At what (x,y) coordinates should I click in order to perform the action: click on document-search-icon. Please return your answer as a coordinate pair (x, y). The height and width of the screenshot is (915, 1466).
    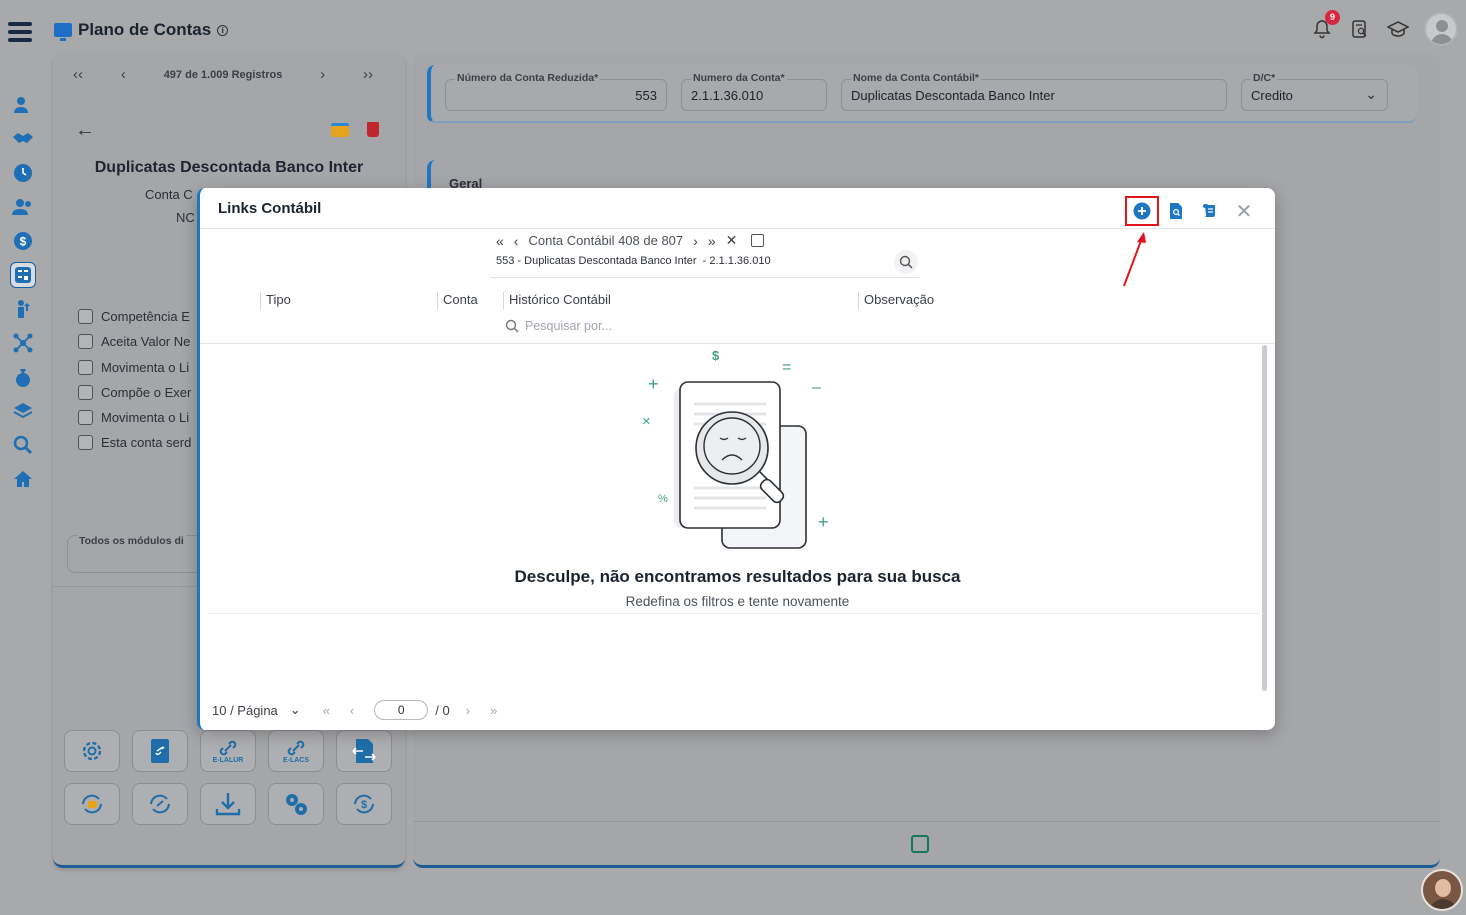
    Looking at the image, I should click on (1176, 211).